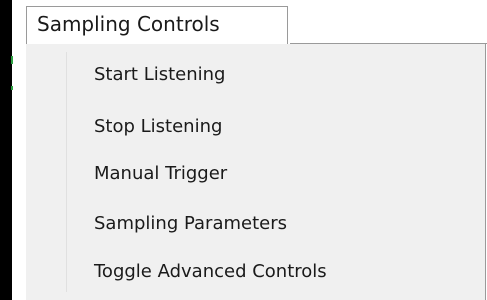  I want to click on menu-item-start-listening: Start Listening, so click(159, 75).